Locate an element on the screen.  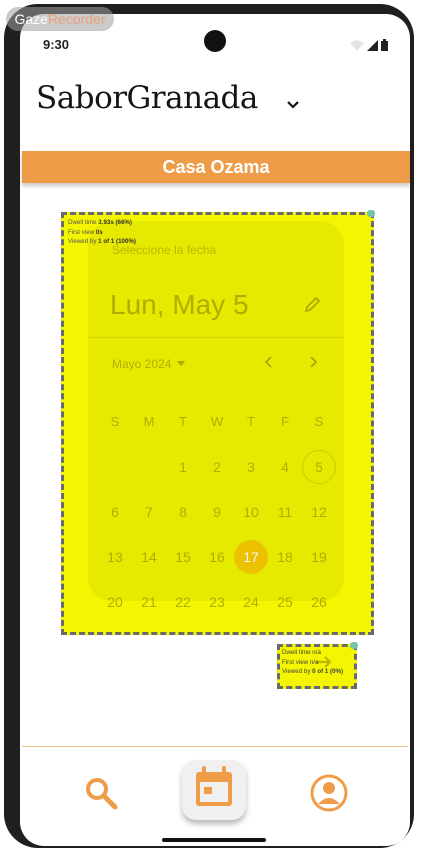
calendar-day: 1 is located at coordinates (183, 467).